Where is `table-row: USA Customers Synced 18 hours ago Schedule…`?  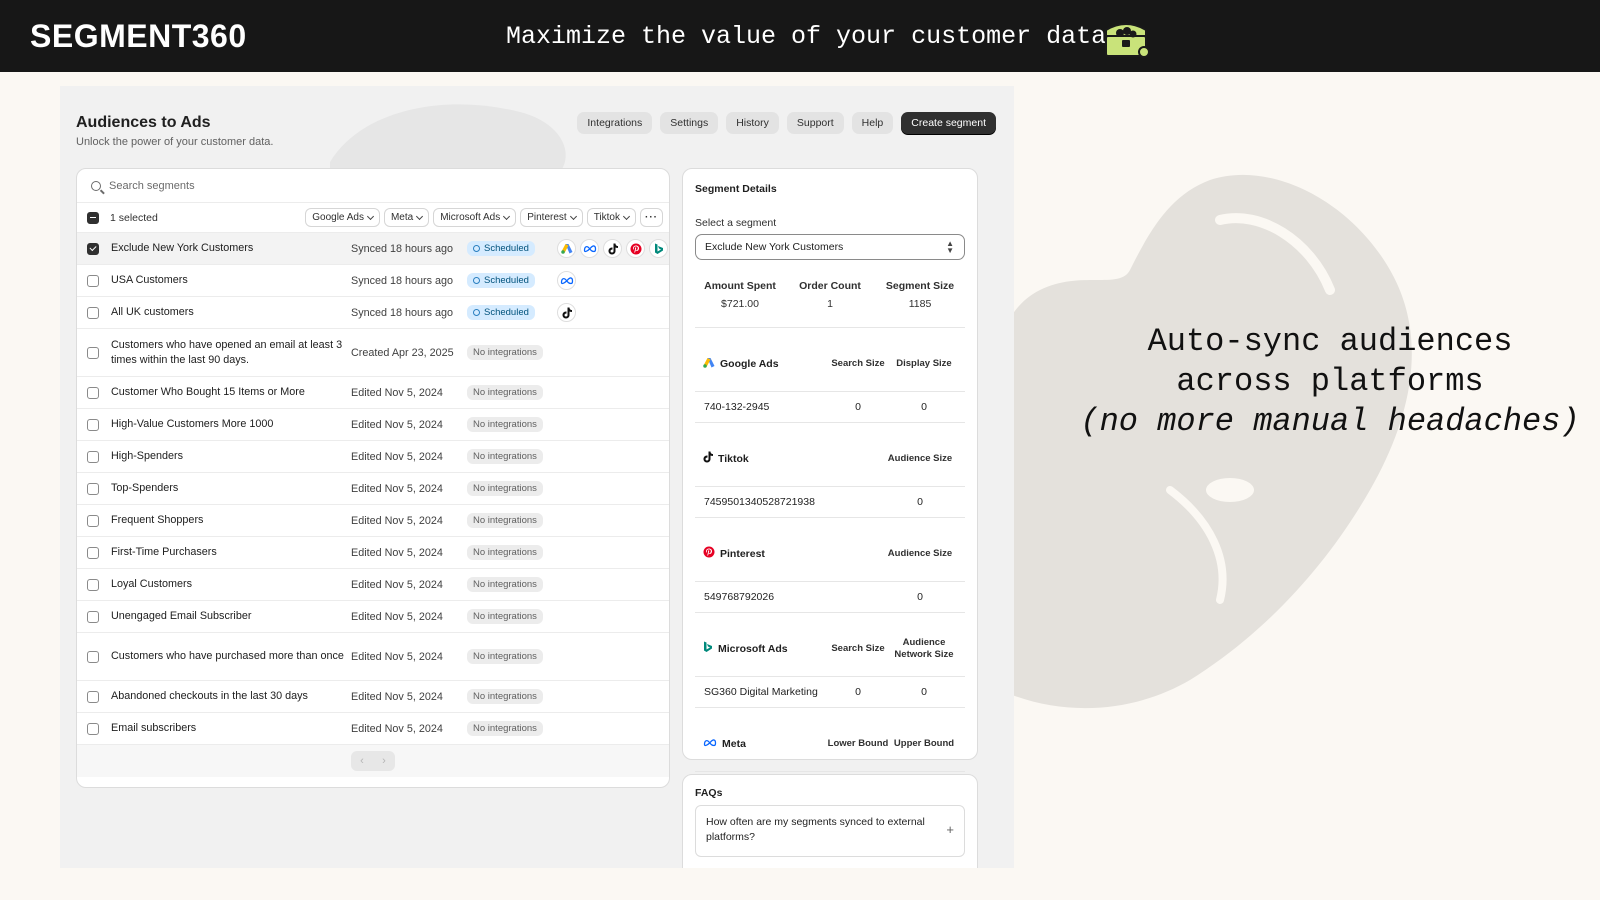 table-row: USA Customers Synced 18 hours ago Schedule… is located at coordinates (373, 281).